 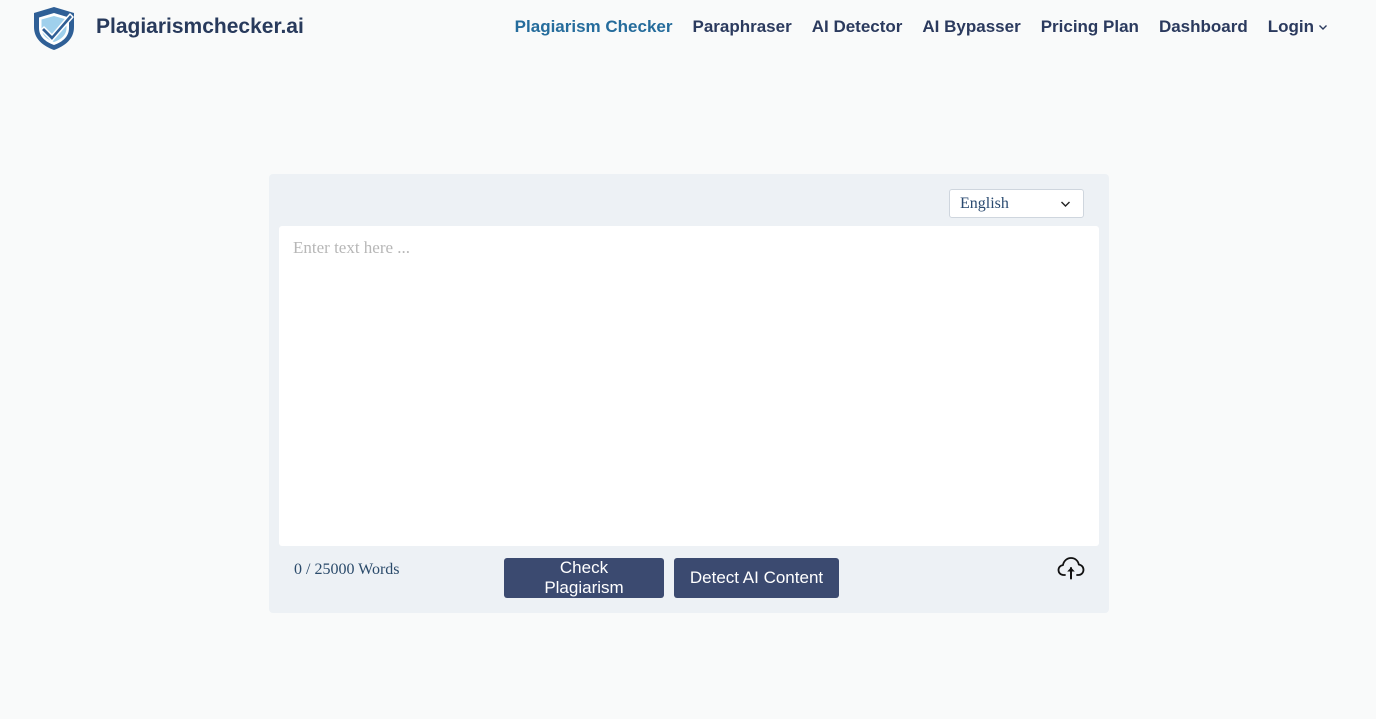 What do you see at coordinates (1290, 26) in the screenshot?
I see `nav-label: Login` at bounding box center [1290, 26].